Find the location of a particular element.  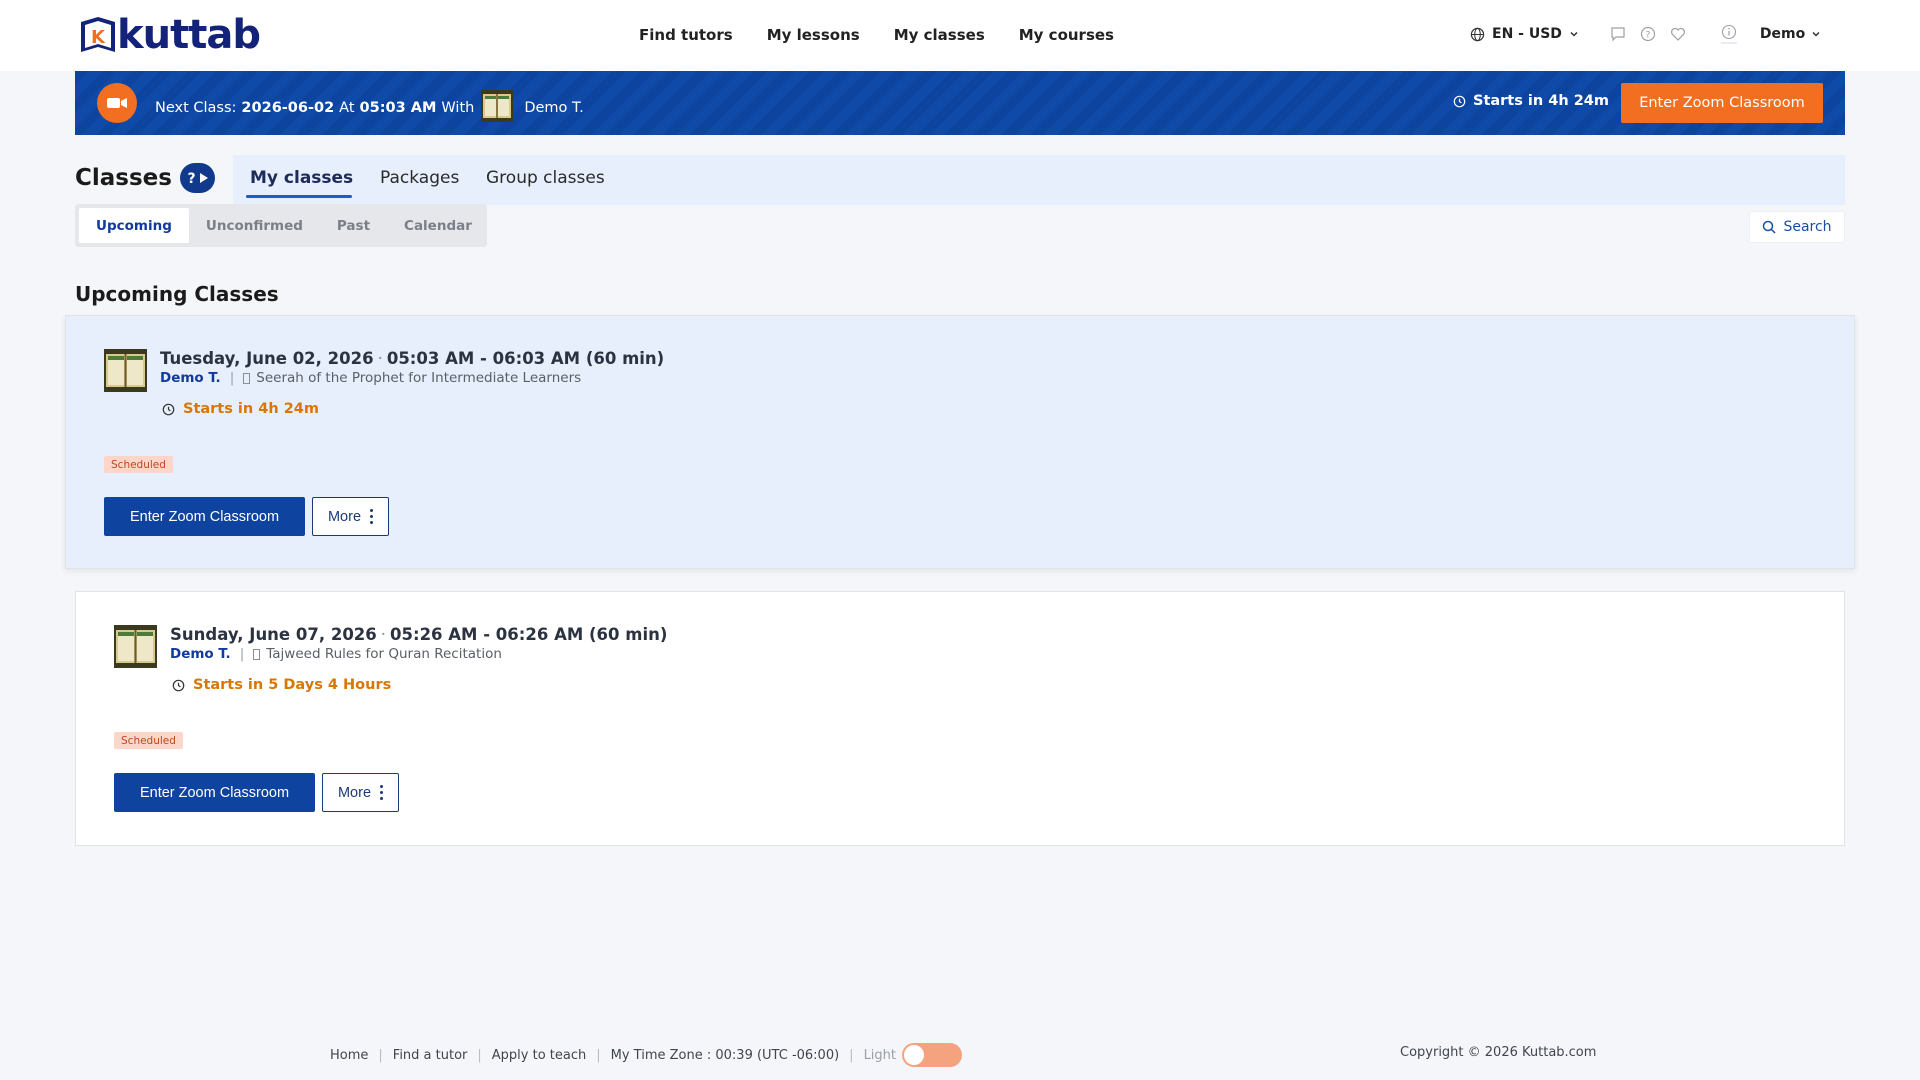

heart-icon is located at coordinates (1678, 34).